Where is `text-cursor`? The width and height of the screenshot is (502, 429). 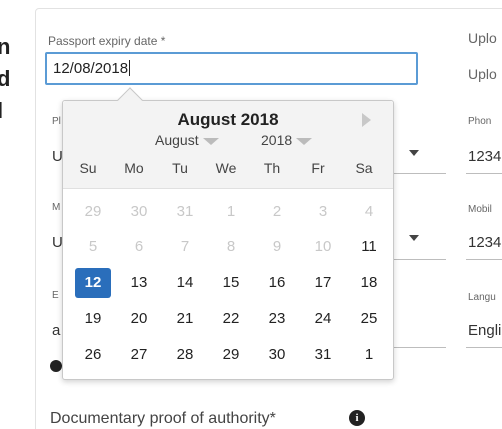 text-cursor is located at coordinates (130, 68).